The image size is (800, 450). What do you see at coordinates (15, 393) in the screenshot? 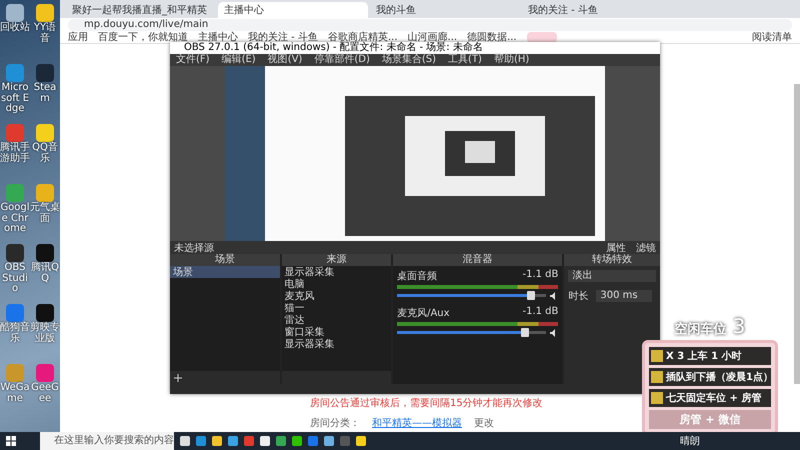
I see `desktop-icon-label: WeGame` at bounding box center [15, 393].